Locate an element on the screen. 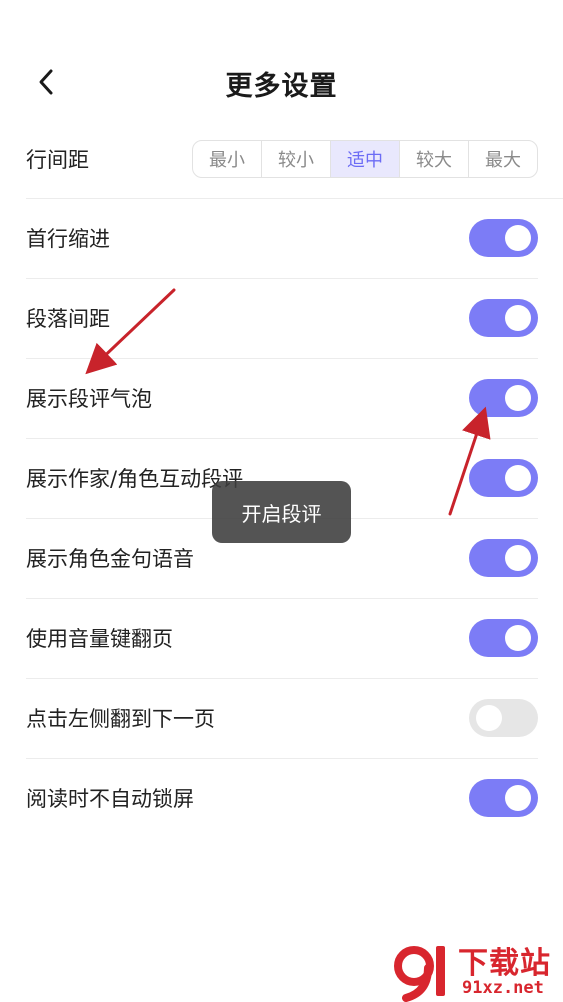 This screenshot has height=1002, width=563. watermark-url: 91xz.net is located at coordinates (503, 988).